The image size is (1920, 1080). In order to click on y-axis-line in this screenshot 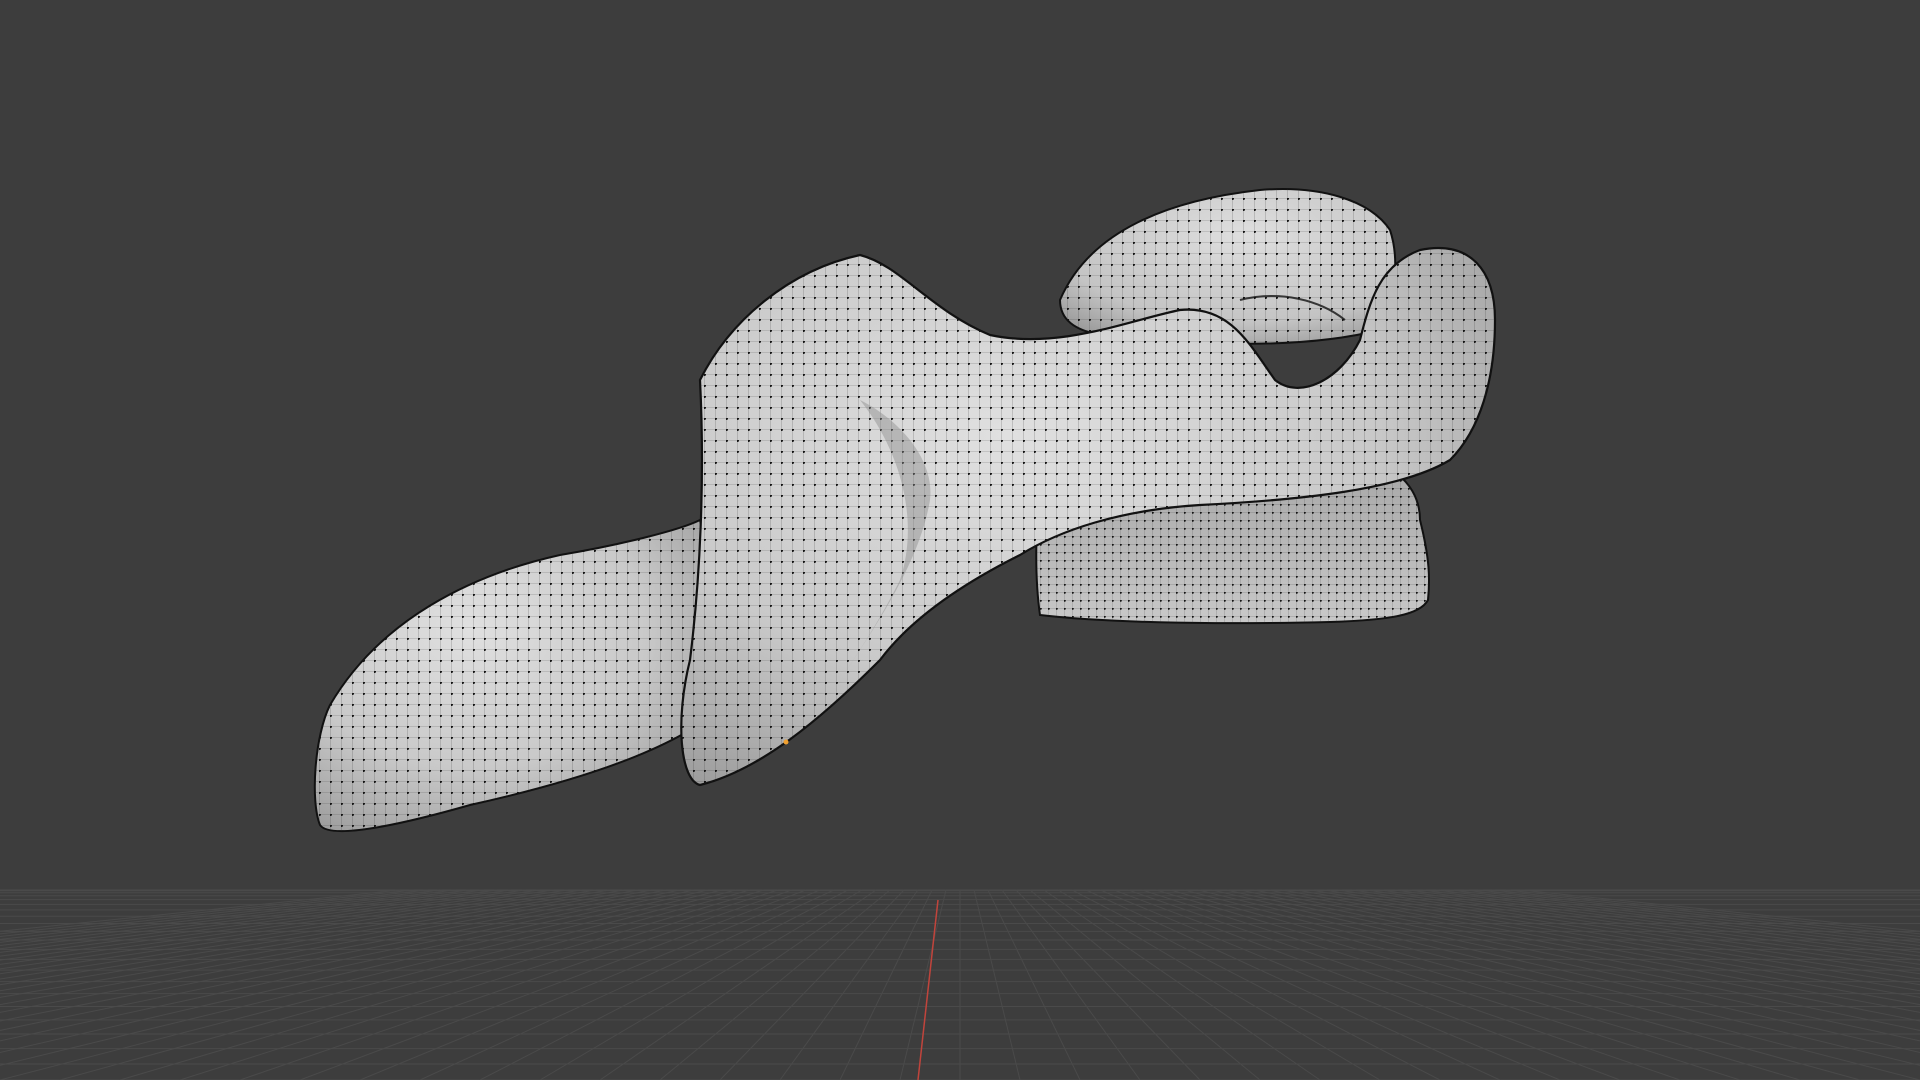, I will do `click(928, 989)`.